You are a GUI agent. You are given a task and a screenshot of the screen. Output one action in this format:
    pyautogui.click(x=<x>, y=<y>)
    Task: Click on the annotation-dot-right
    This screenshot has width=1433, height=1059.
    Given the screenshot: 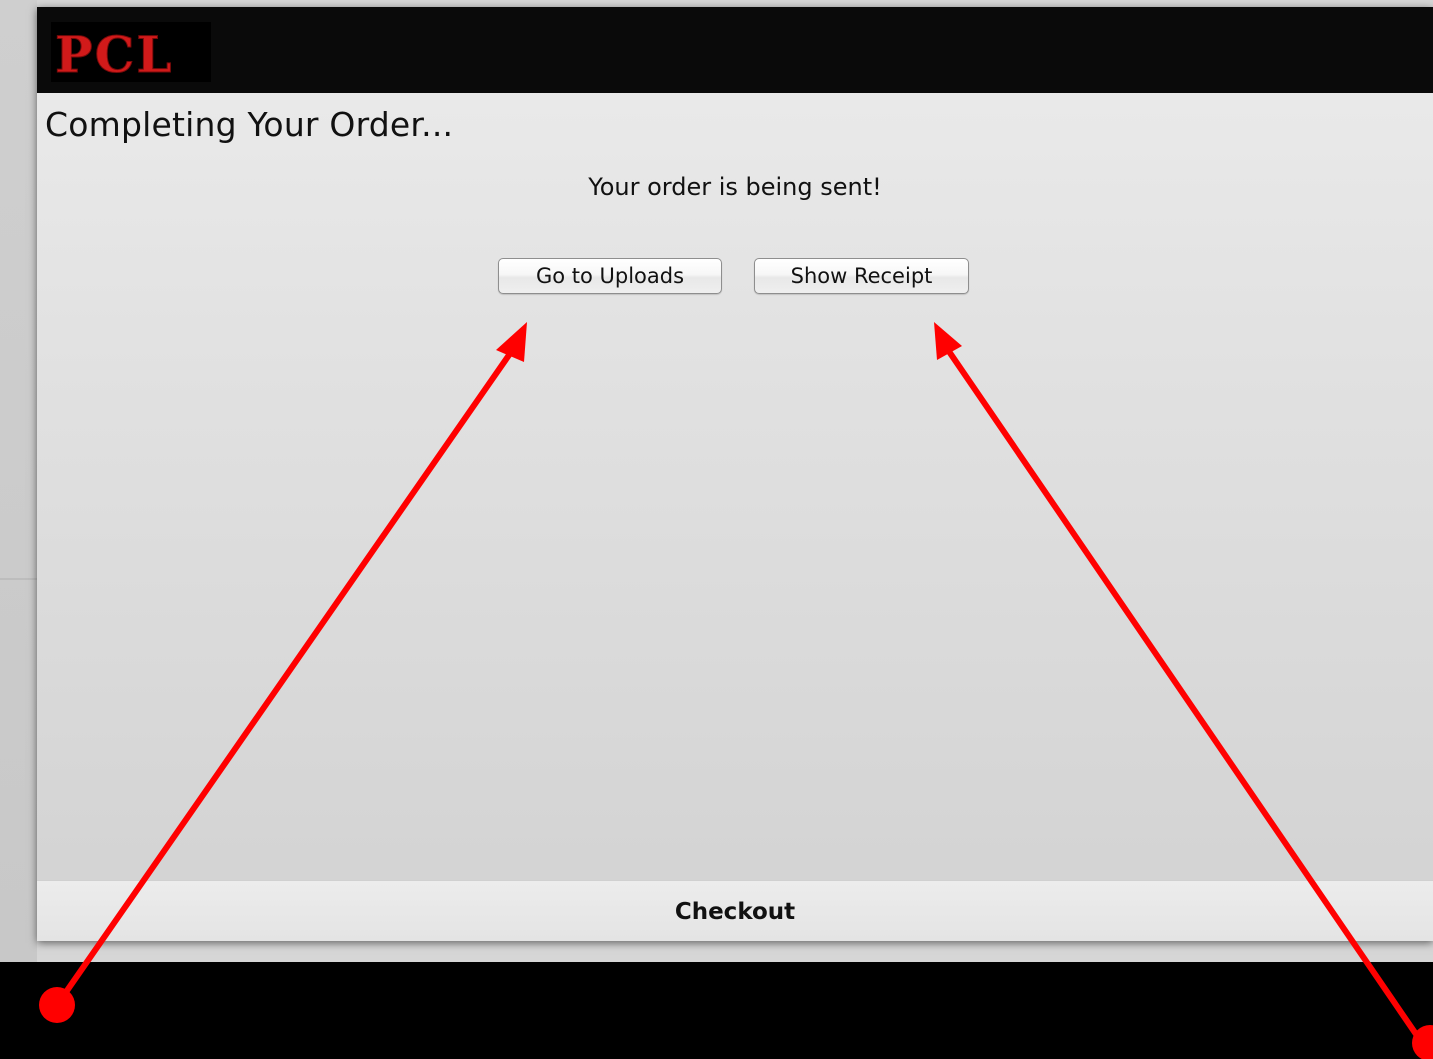 What is the action you would take?
    pyautogui.click(x=1422, y=1042)
    